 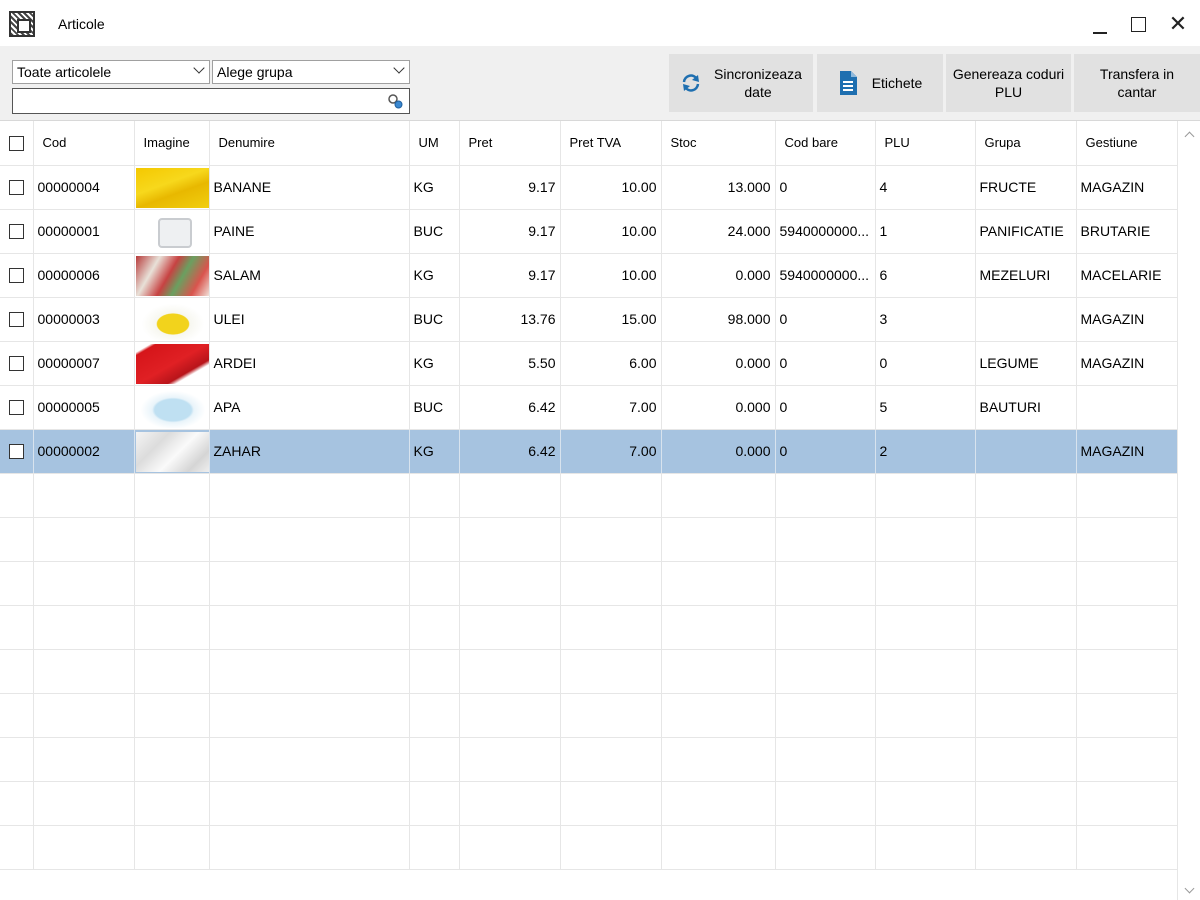 What do you see at coordinates (1138, 24) in the screenshot?
I see `maximize-button` at bounding box center [1138, 24].